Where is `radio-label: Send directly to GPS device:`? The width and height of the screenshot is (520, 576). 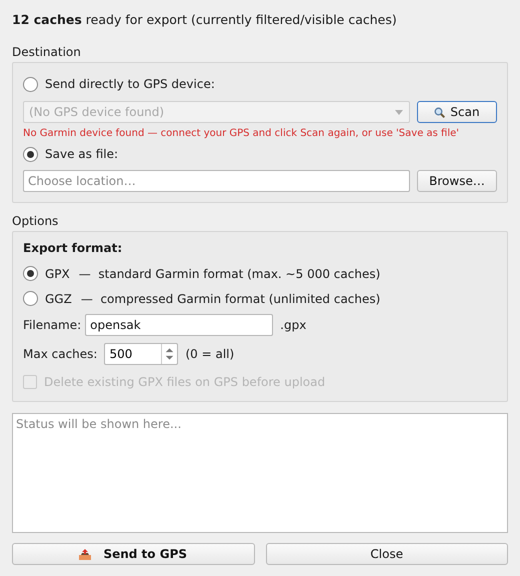
radio-label: Send directly to GPS device: is located at coordinates (130, 84).